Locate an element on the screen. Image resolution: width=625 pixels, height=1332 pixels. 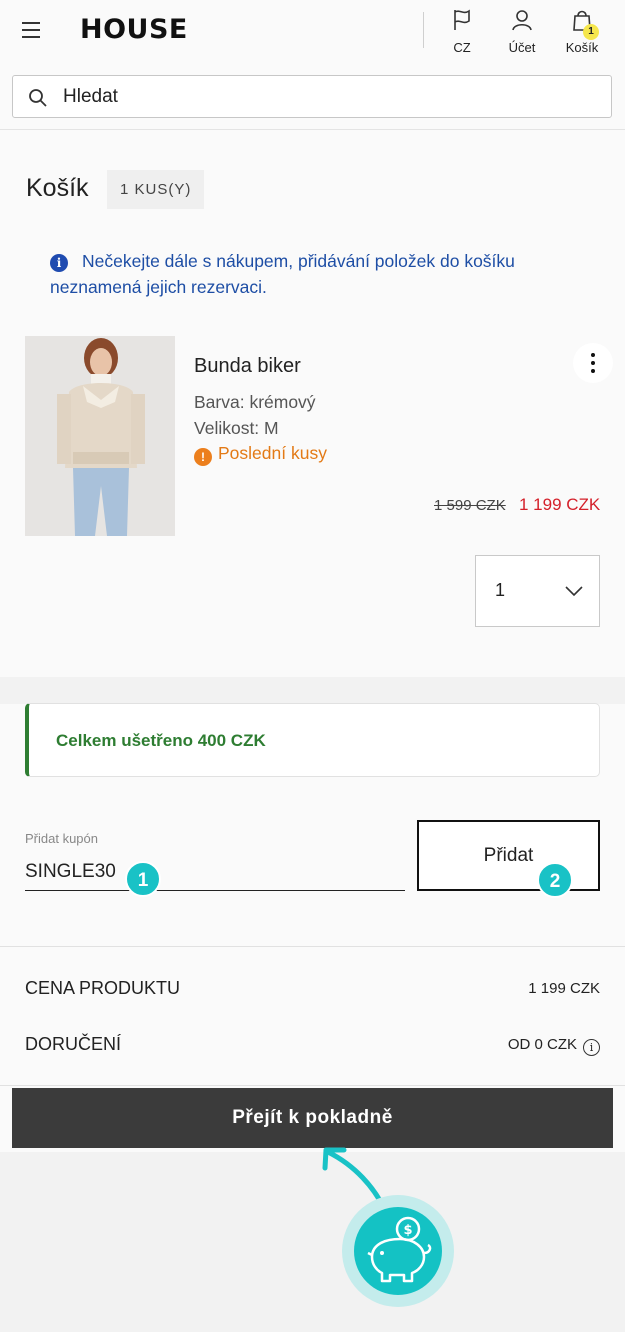
flag-icon is located at coordinates (462, 19).